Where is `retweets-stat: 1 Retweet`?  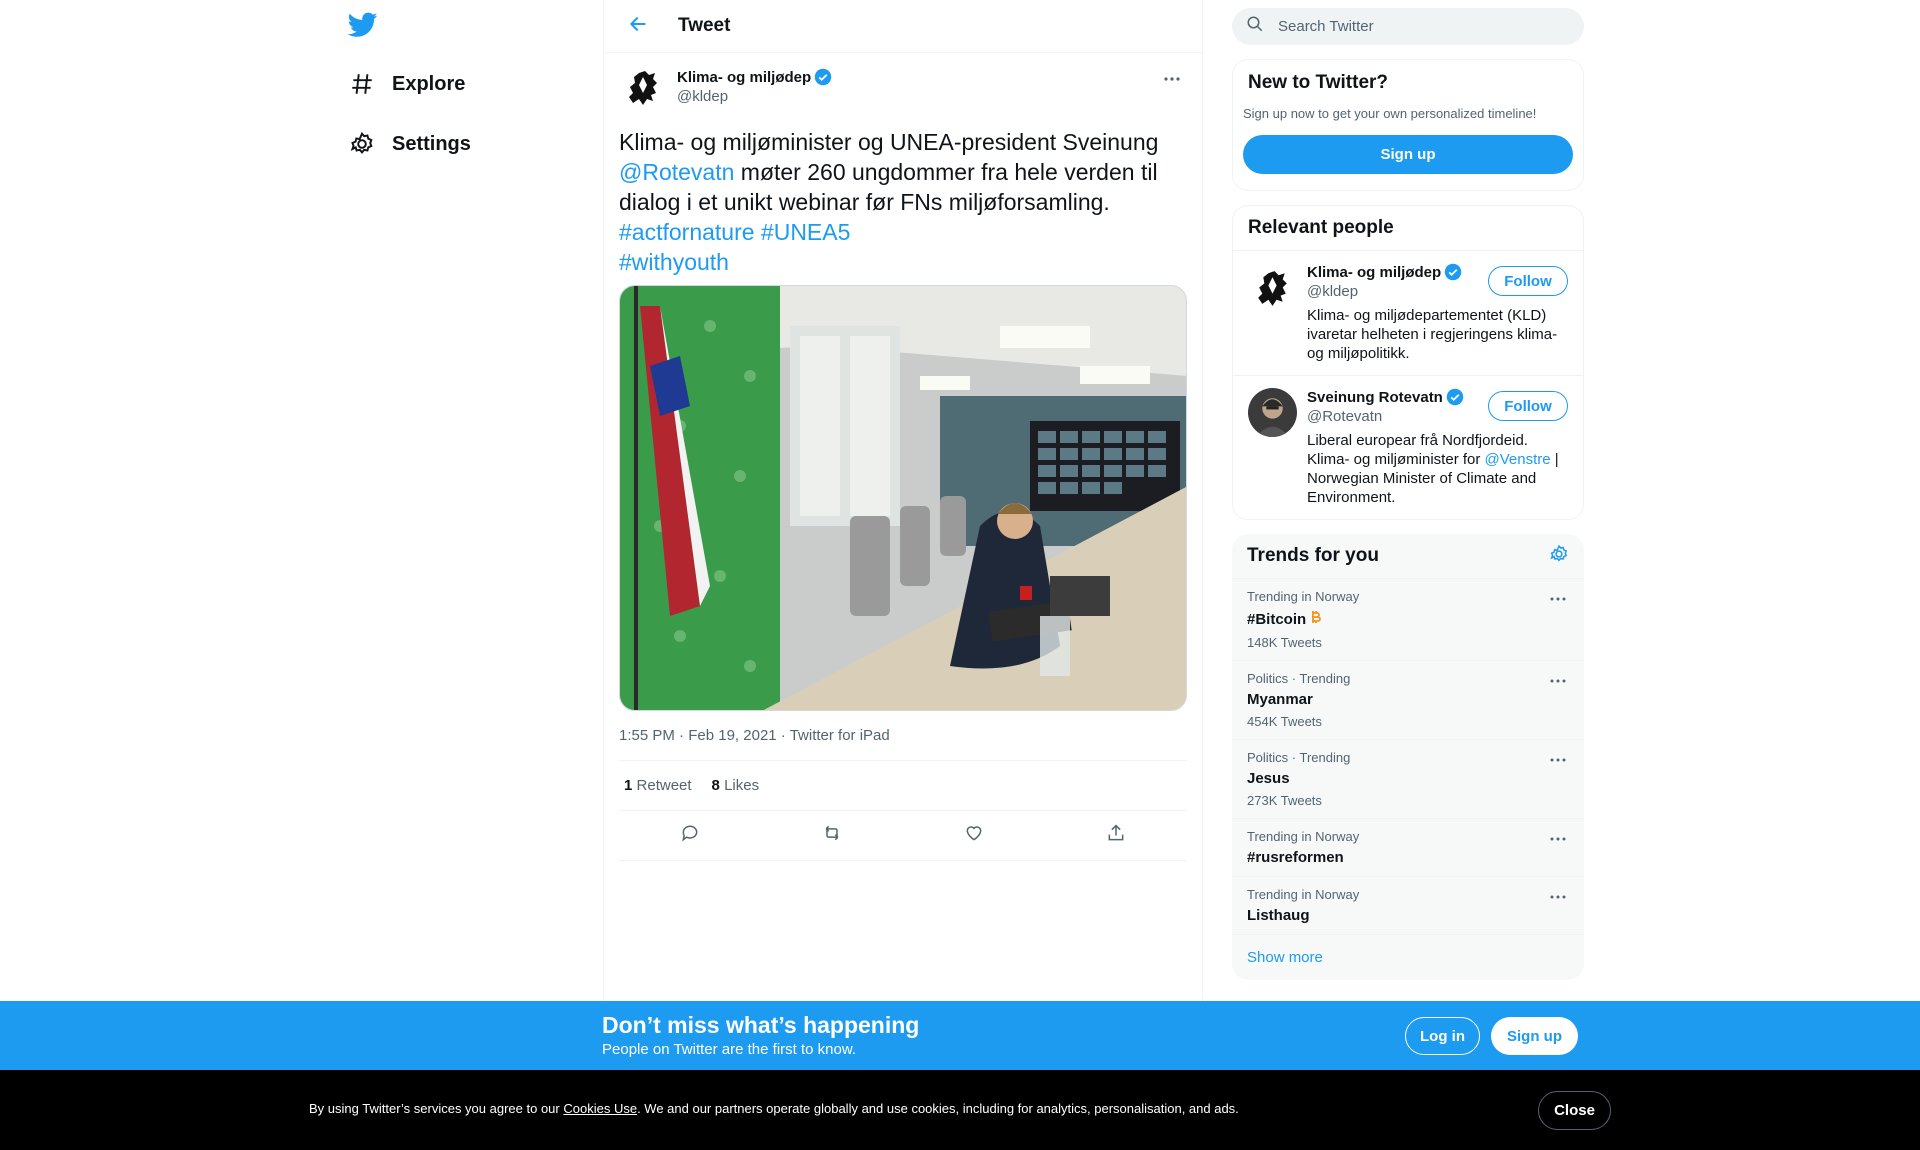 retweets-stat: 1 Retweet is located at coordinates (658, 785).